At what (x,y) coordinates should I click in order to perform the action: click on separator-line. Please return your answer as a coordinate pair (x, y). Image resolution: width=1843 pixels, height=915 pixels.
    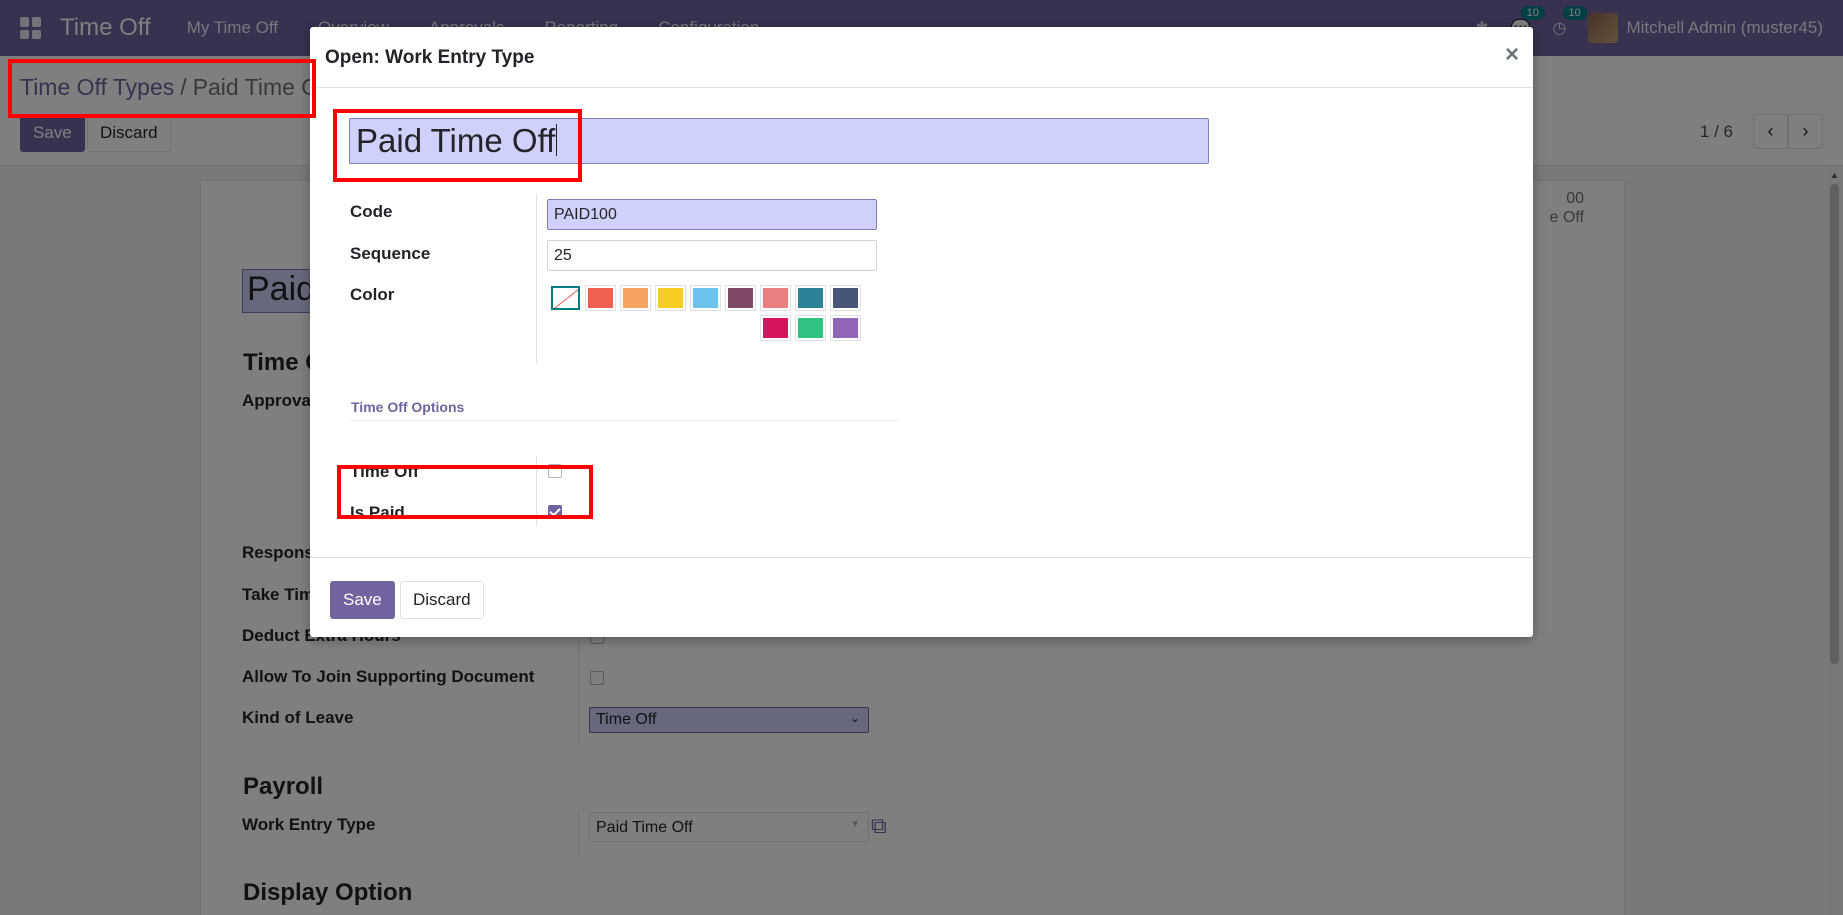
    Looking at the image, I should click on (625, 420).